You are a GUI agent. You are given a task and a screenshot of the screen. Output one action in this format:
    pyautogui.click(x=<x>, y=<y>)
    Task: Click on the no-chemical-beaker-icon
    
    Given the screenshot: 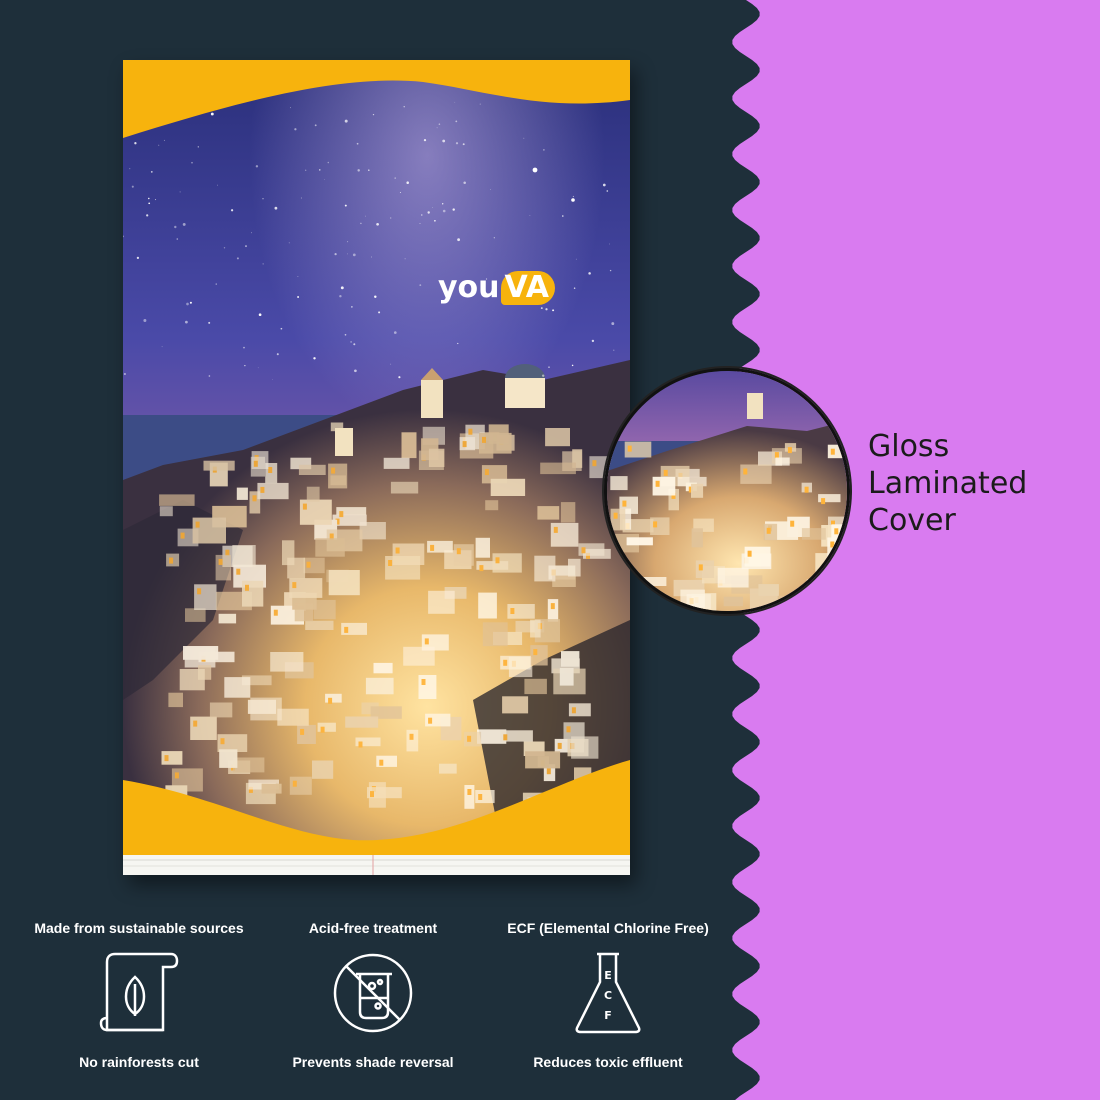 What is the action you would take?
    pyautogui.click(x=373, y=993)
    